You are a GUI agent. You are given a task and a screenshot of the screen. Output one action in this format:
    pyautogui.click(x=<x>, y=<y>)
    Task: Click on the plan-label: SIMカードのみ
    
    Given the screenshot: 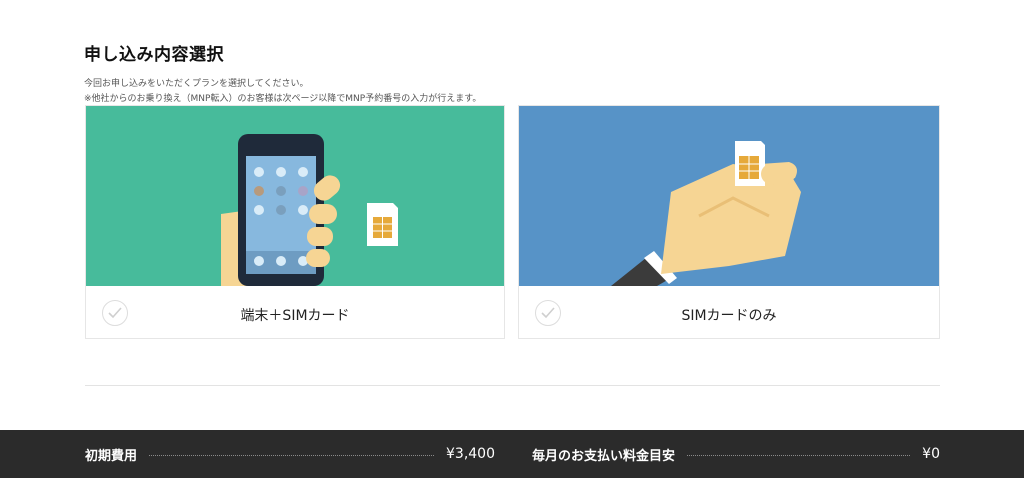 What is the action you would take?
    pyautogui.click(x=729, y=316)
    